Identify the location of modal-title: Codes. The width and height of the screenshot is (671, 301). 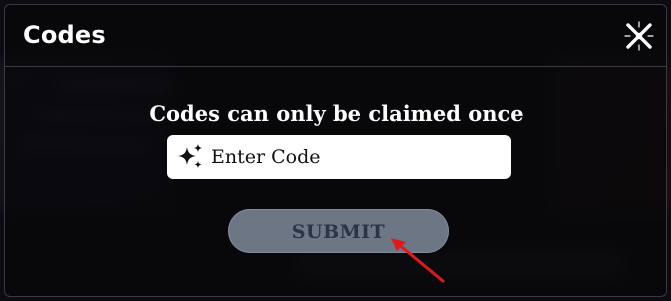
(64, 35).